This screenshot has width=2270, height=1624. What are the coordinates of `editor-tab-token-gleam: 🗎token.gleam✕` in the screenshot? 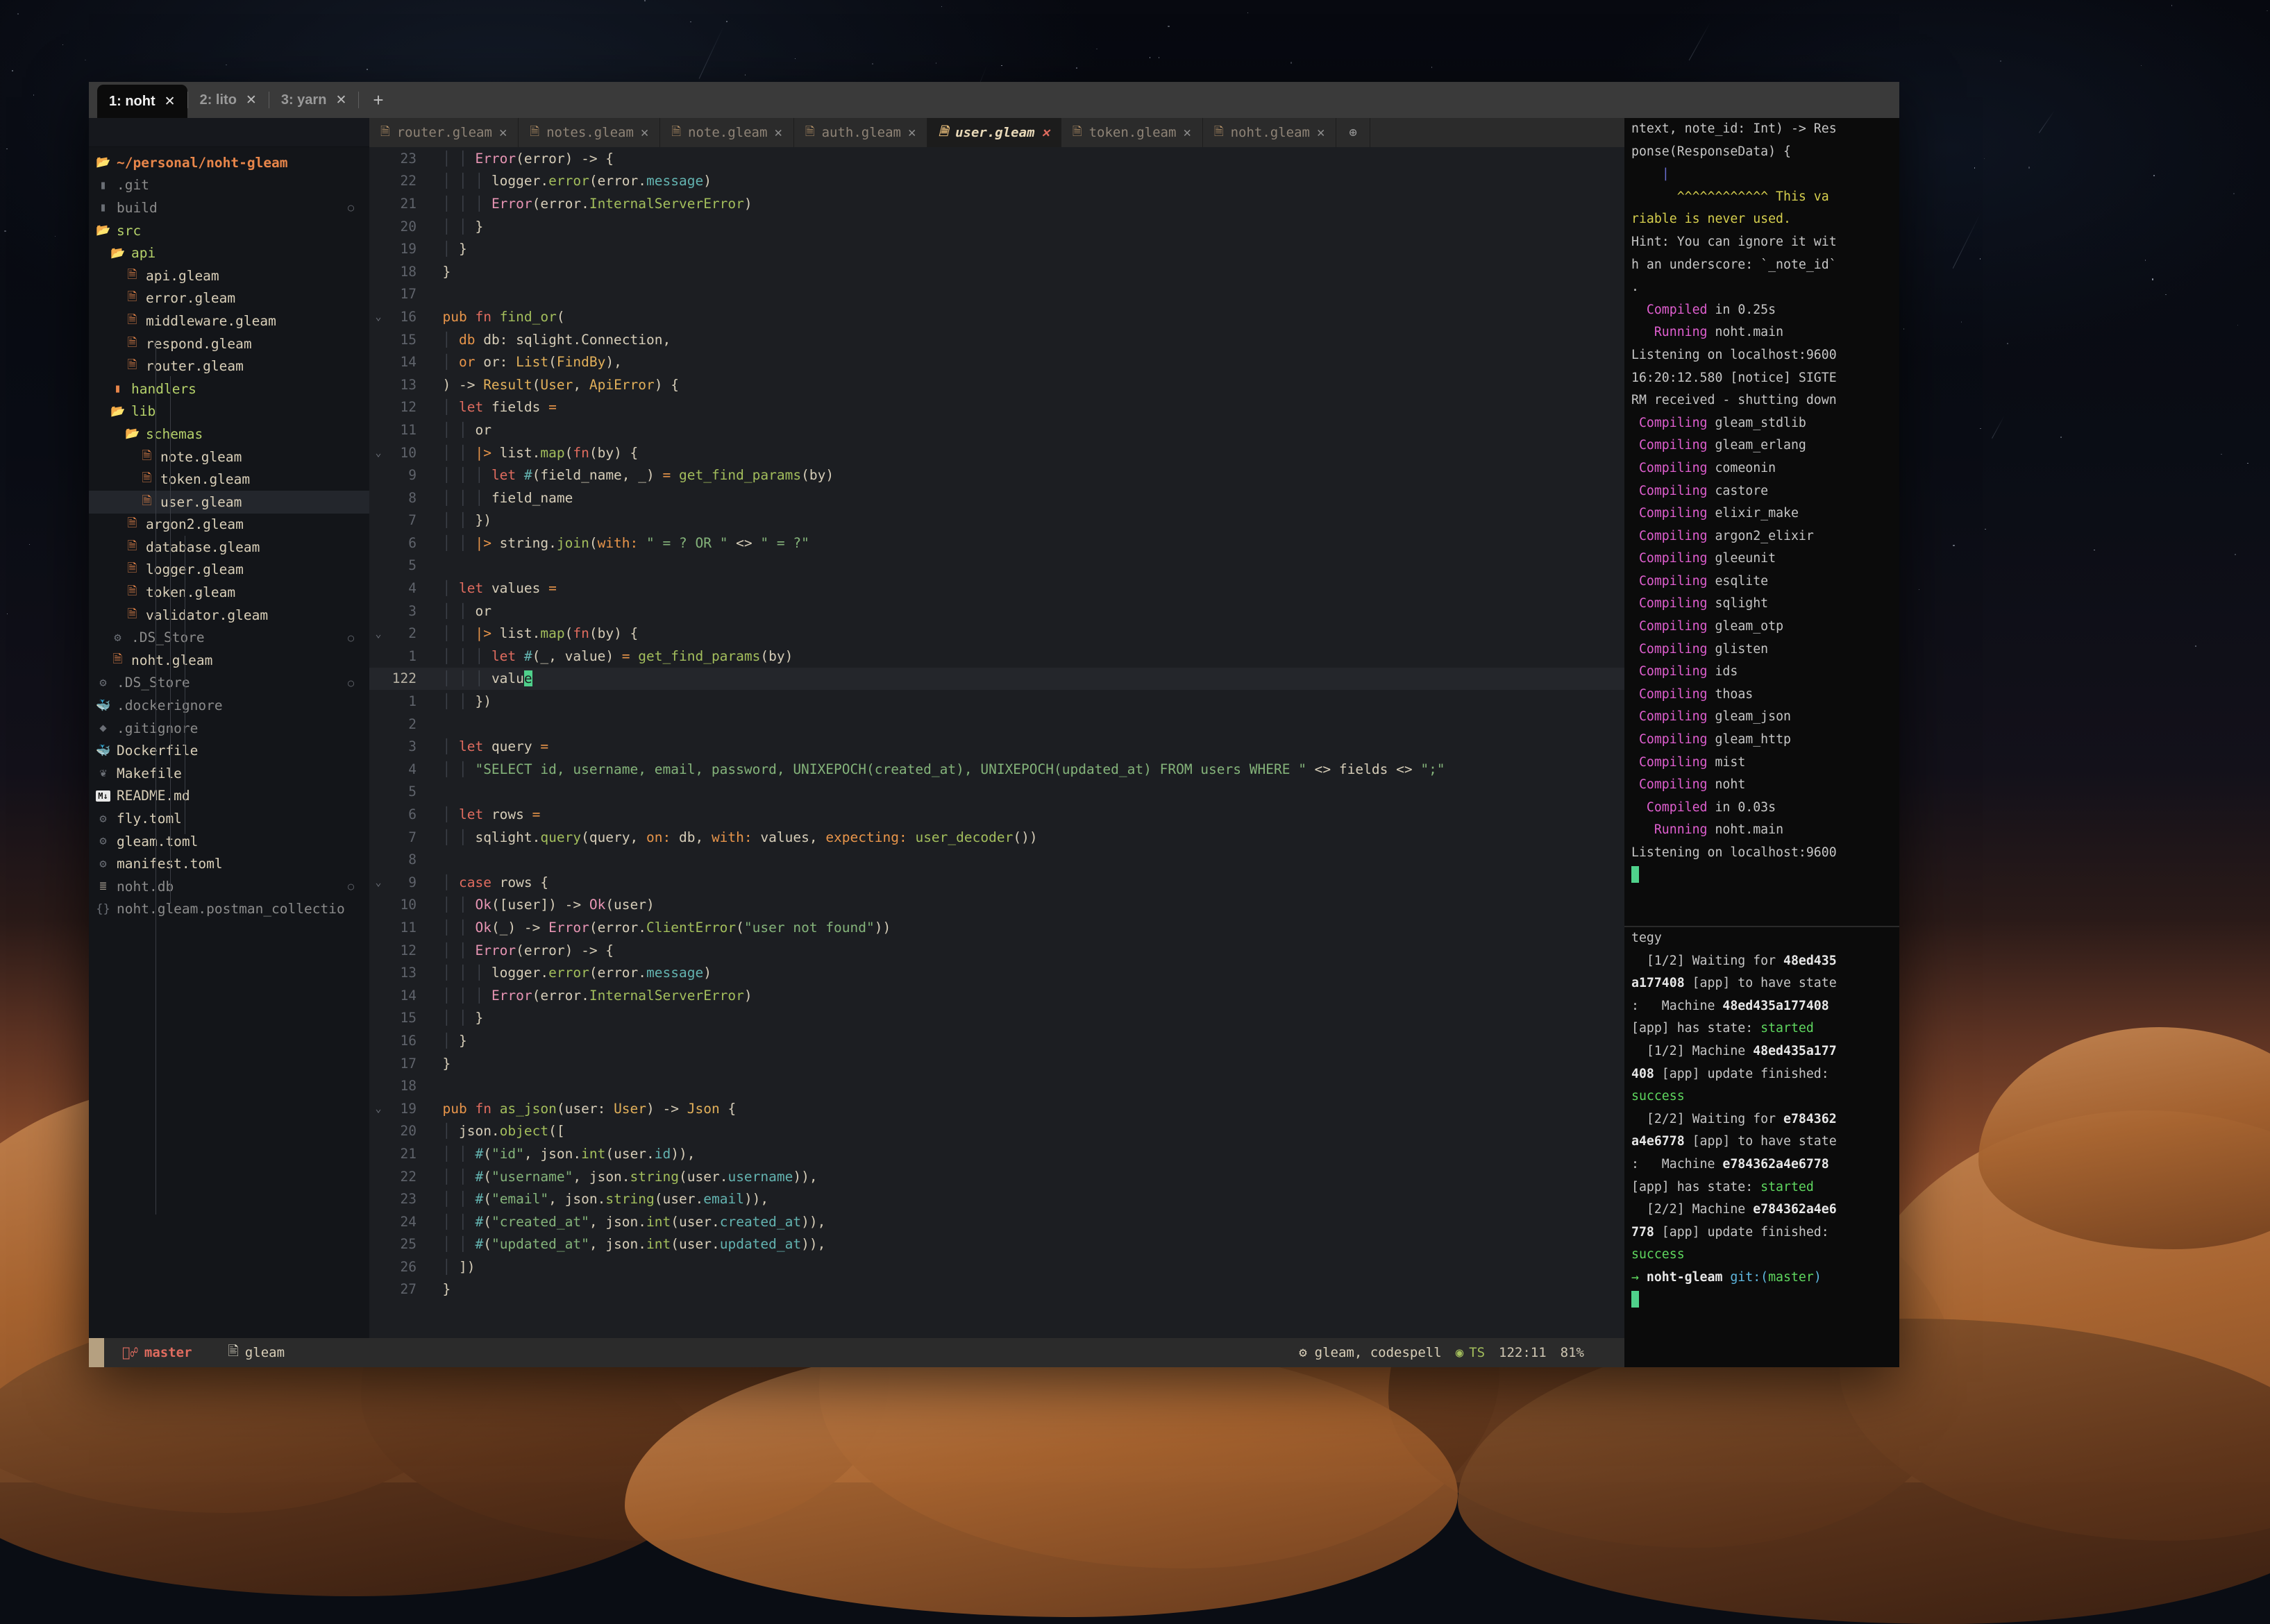 It's located at (1132, 132).